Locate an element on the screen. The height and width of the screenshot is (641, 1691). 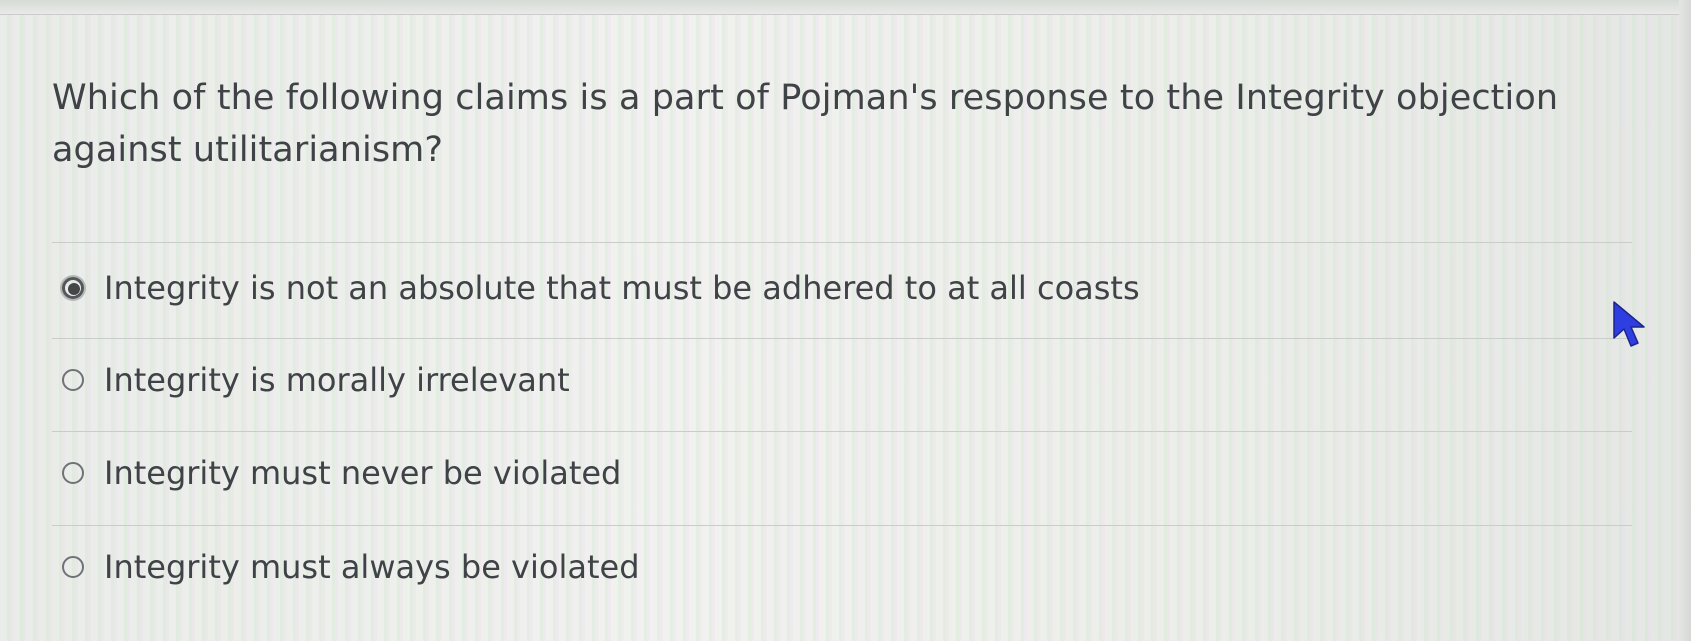
answer-option-label: Integrity is morally irrelevant is located at coordinates (337, 380).